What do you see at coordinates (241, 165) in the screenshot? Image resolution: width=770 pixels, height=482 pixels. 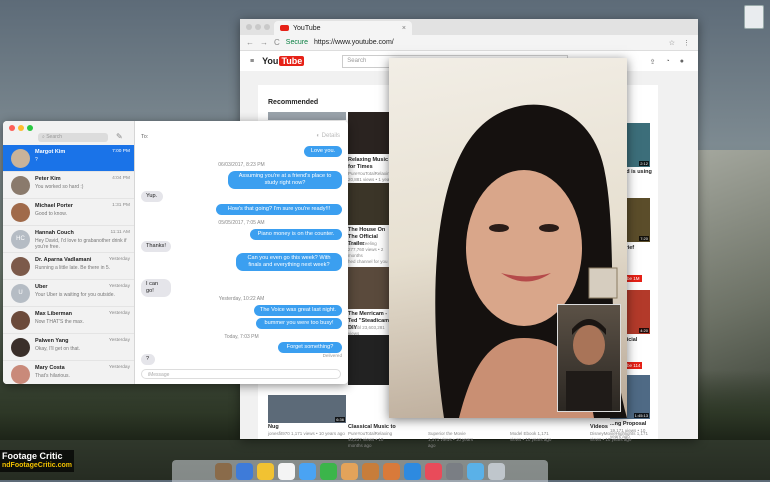 I see `timestamp: 06/03/2017, 8:23 PM` at bounding box center [241, 165].